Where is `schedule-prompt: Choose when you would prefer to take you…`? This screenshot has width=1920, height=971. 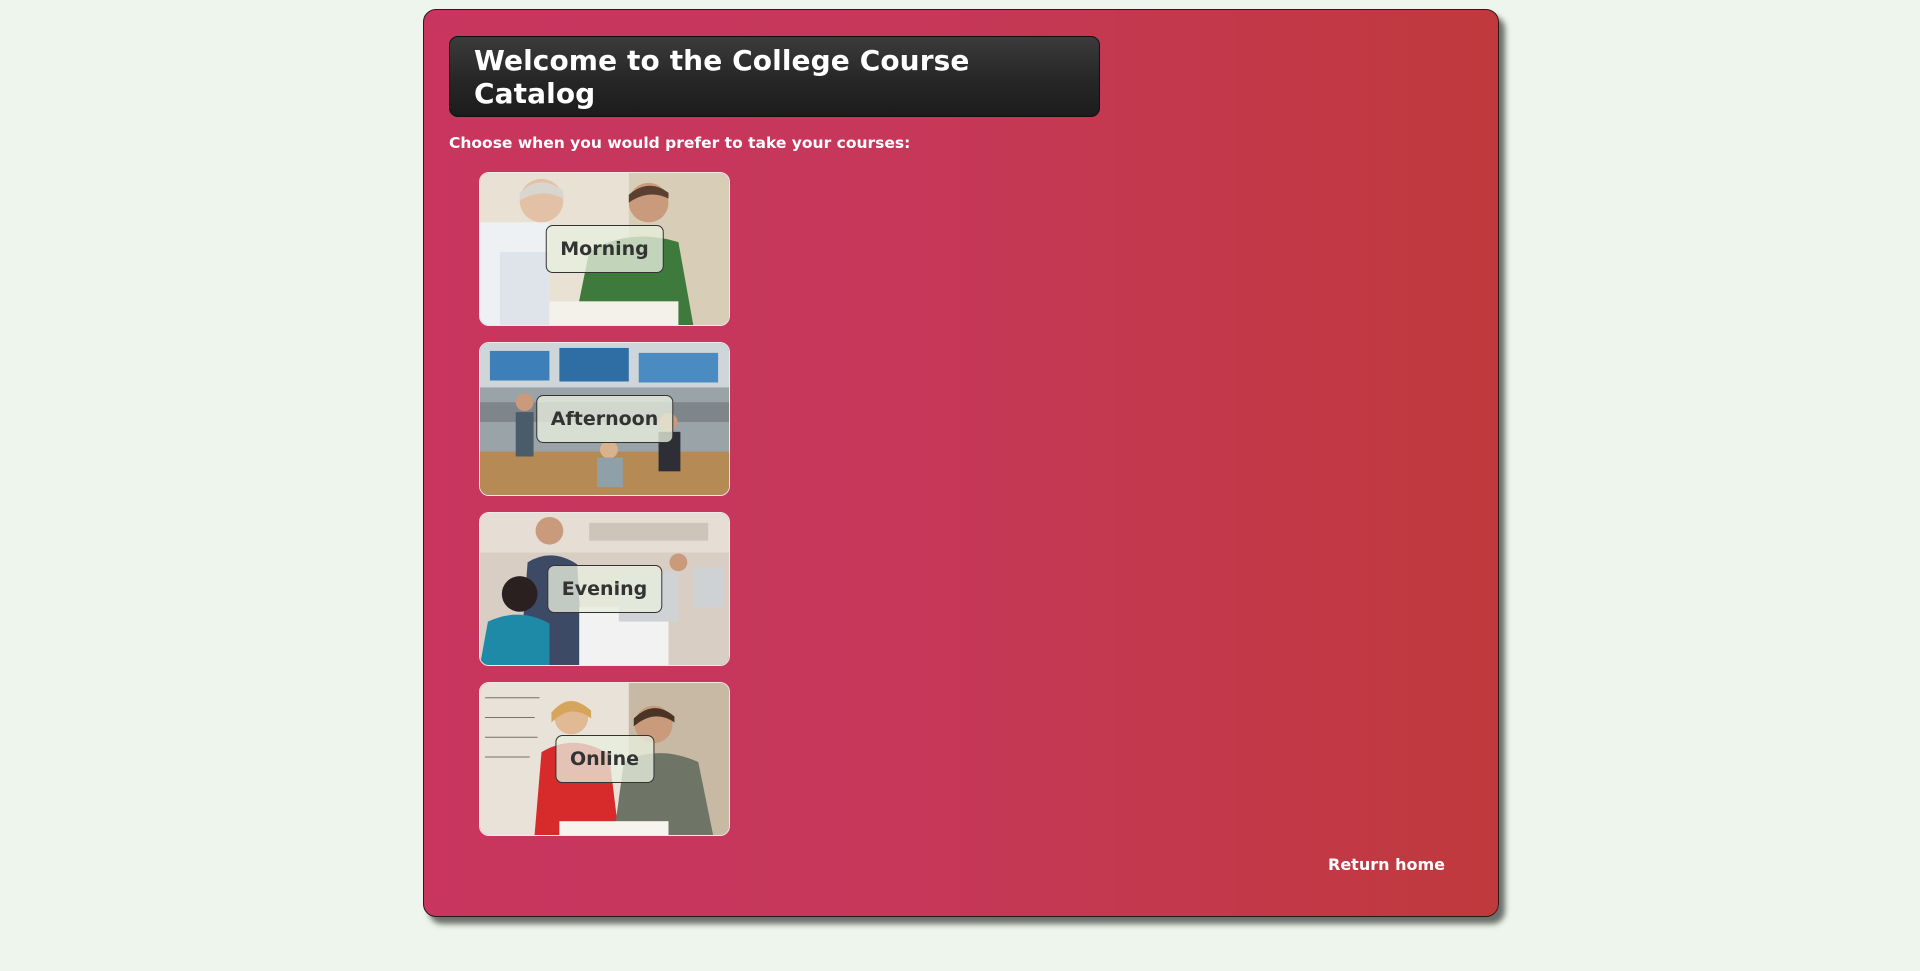 schedule-prompt: Choose when you would prefer to take you… is located at coordinates (680, 143).